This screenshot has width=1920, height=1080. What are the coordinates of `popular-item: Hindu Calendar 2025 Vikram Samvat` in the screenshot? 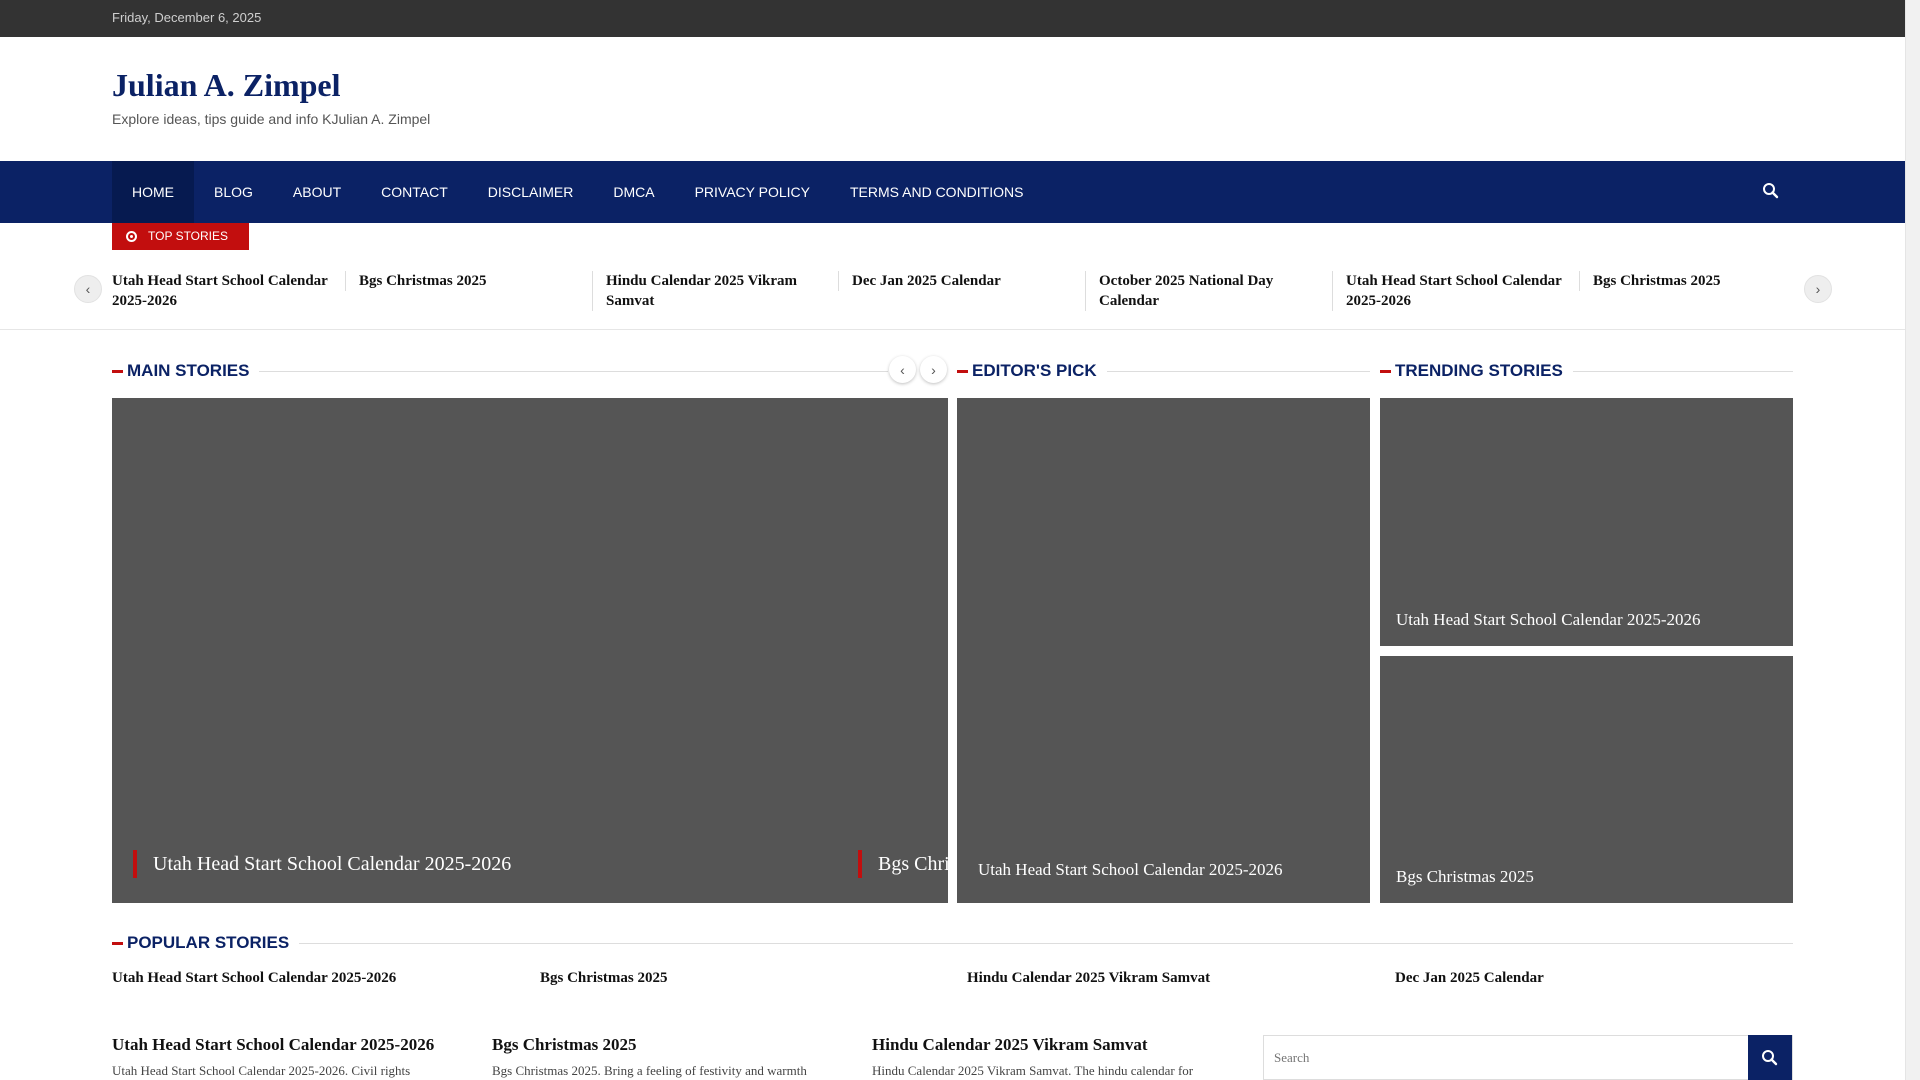 It's located at (1088, 978).